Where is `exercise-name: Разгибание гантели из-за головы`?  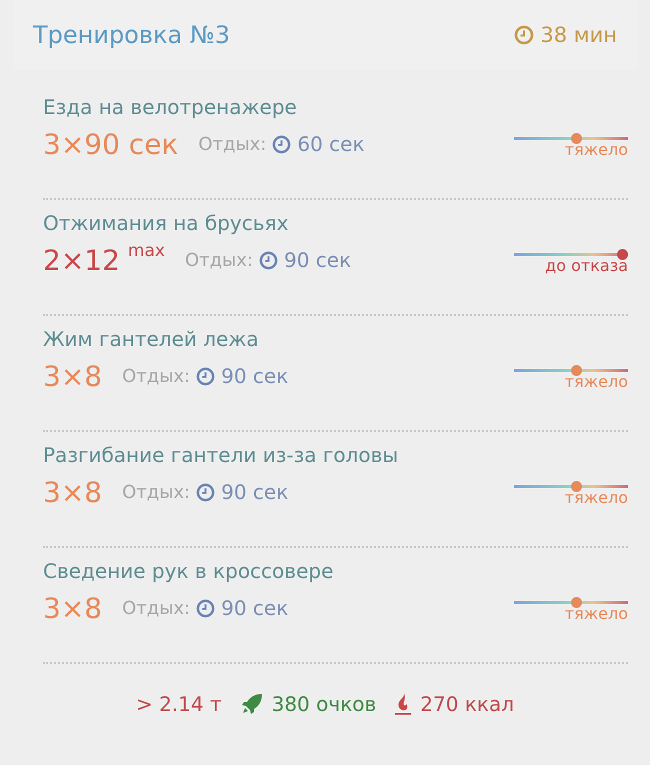 exercise-name: Разгибание гантели из-за головы is located at coordinates (221, 455).